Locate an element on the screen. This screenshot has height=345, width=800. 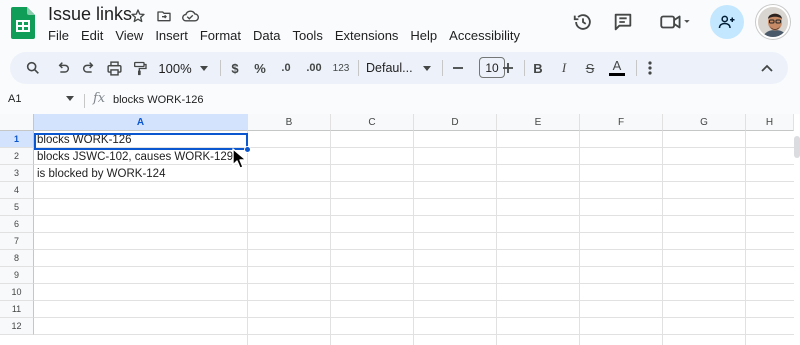
menu-accessibility: Accessibility is located at coordinates (484, 35).